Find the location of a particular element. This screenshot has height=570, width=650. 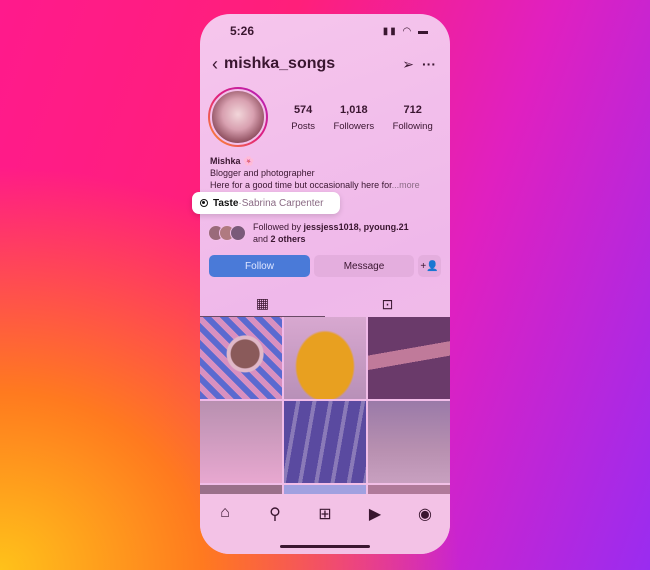

back-icon: ‹ is located at coordinates (215, 64).